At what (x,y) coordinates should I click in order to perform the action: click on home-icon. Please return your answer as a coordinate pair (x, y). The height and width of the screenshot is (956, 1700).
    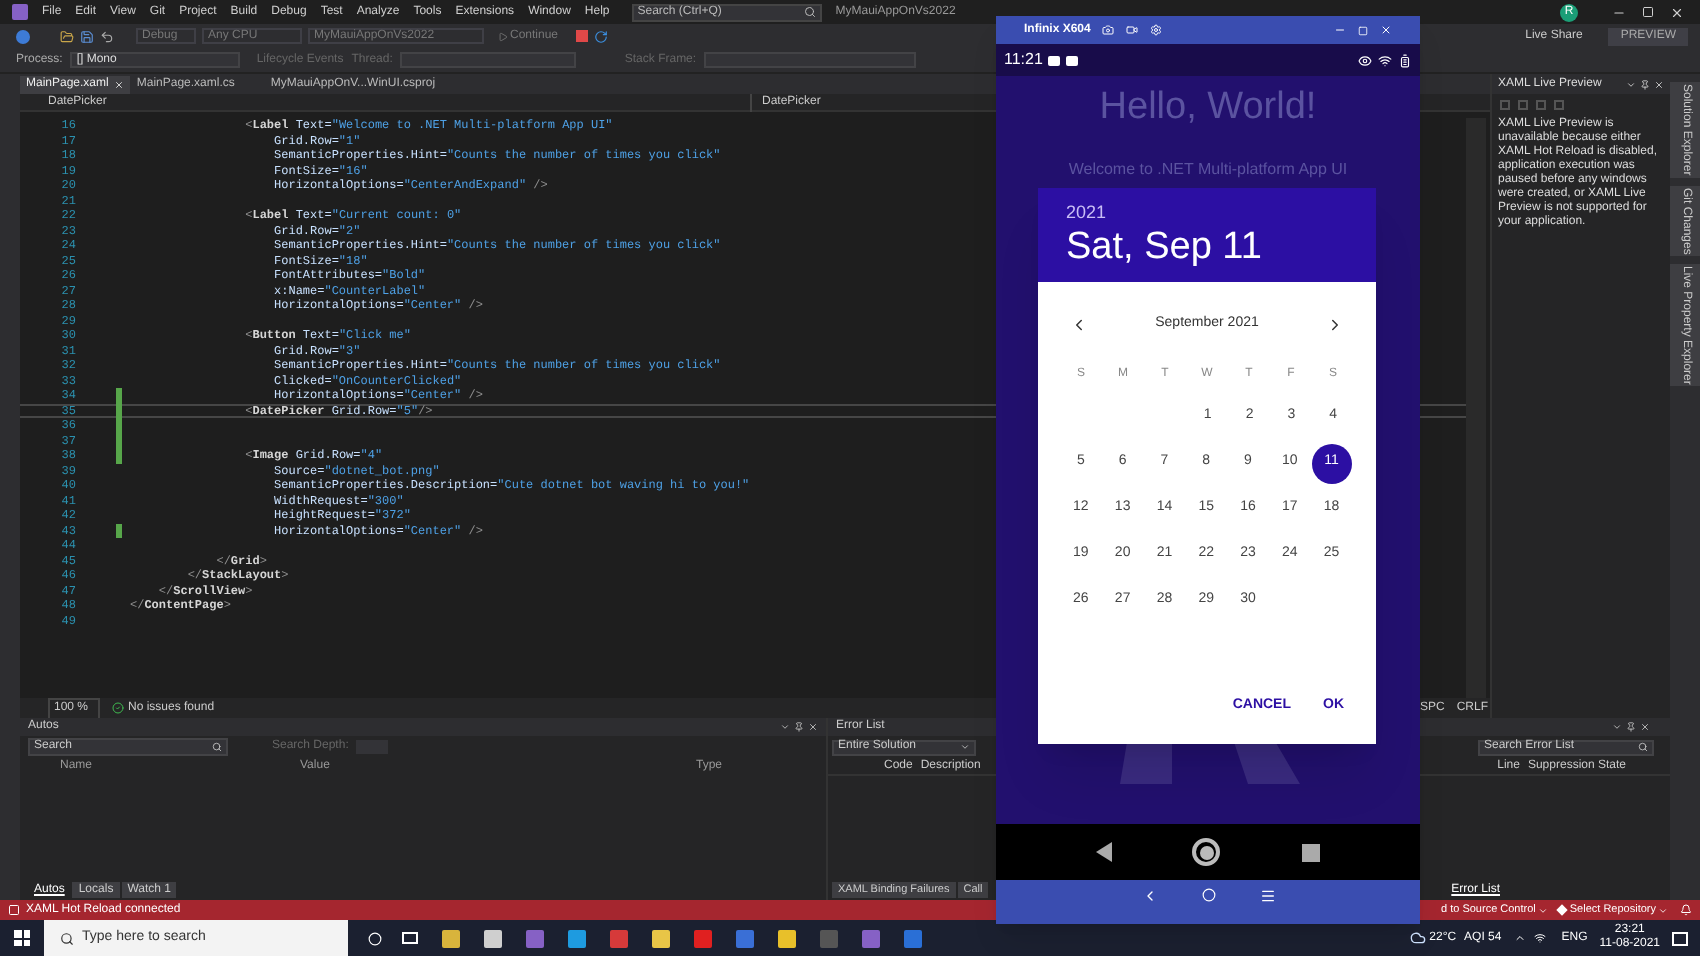
    Looking at the image, I should click on (1206, 852).